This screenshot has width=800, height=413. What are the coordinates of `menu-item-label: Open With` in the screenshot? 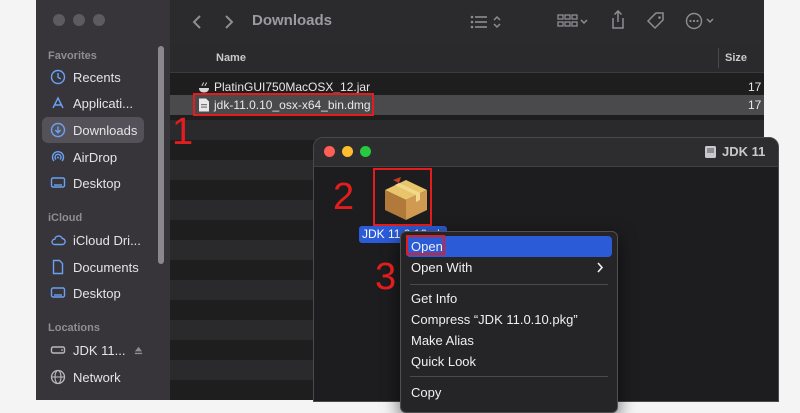 It's located at (442, 267).